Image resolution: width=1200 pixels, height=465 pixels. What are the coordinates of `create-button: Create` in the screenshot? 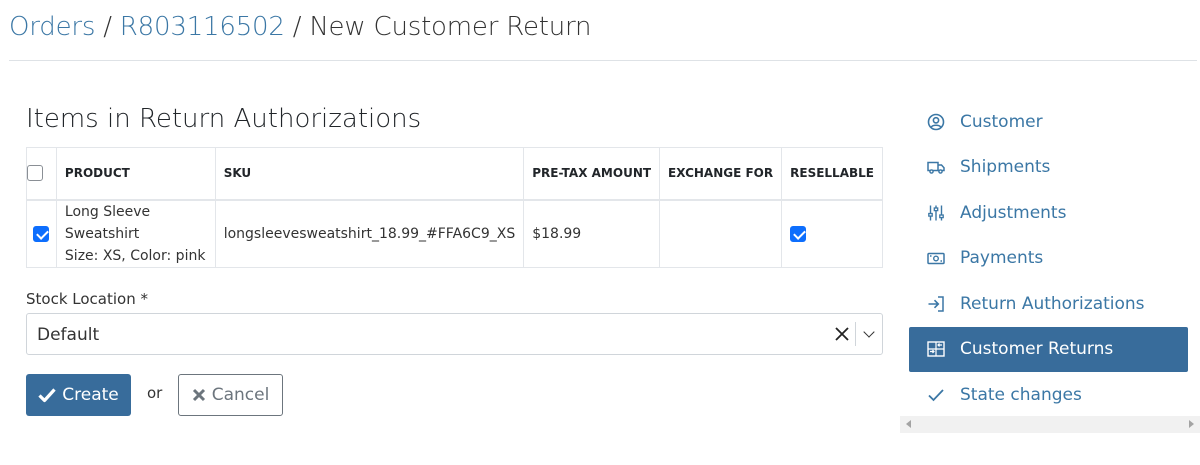 It's located at (78, 395).